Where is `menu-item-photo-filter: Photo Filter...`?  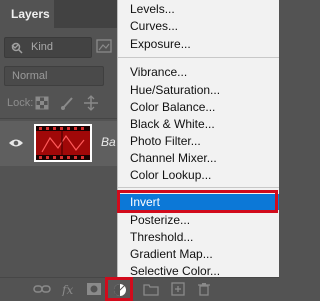 menu-item-photo-filter: Photo Filter... is located at coordinates (198, 141).